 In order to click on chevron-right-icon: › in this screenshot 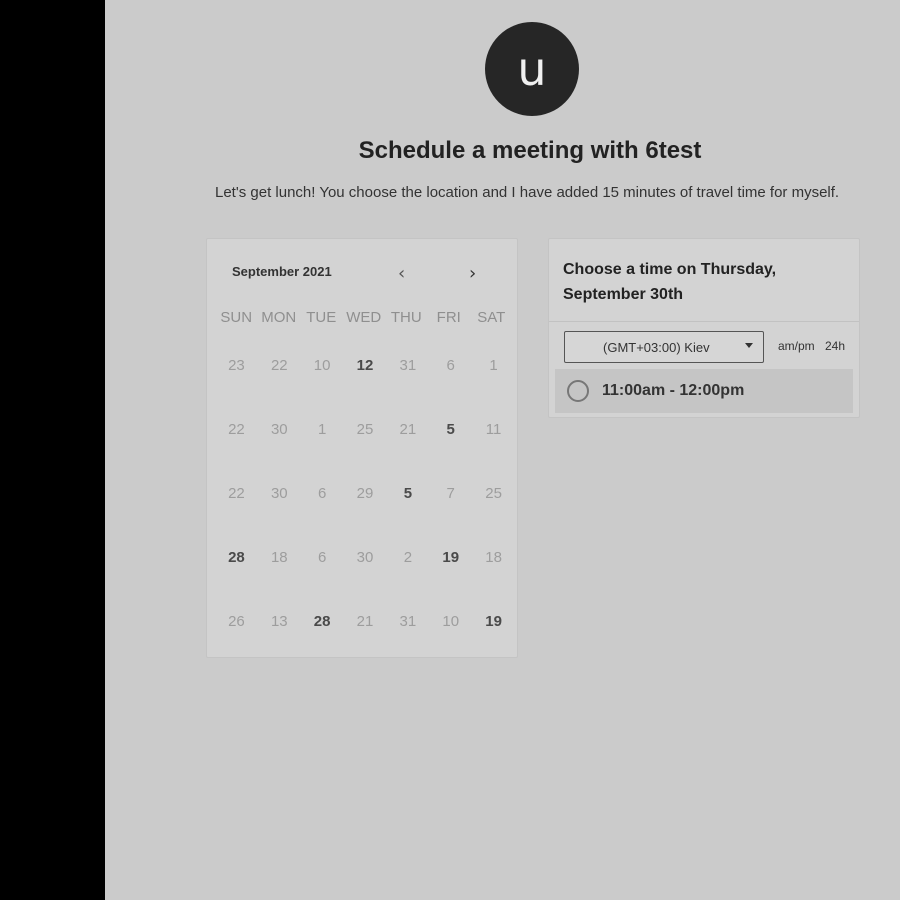, I will do `click(472, 273)`.